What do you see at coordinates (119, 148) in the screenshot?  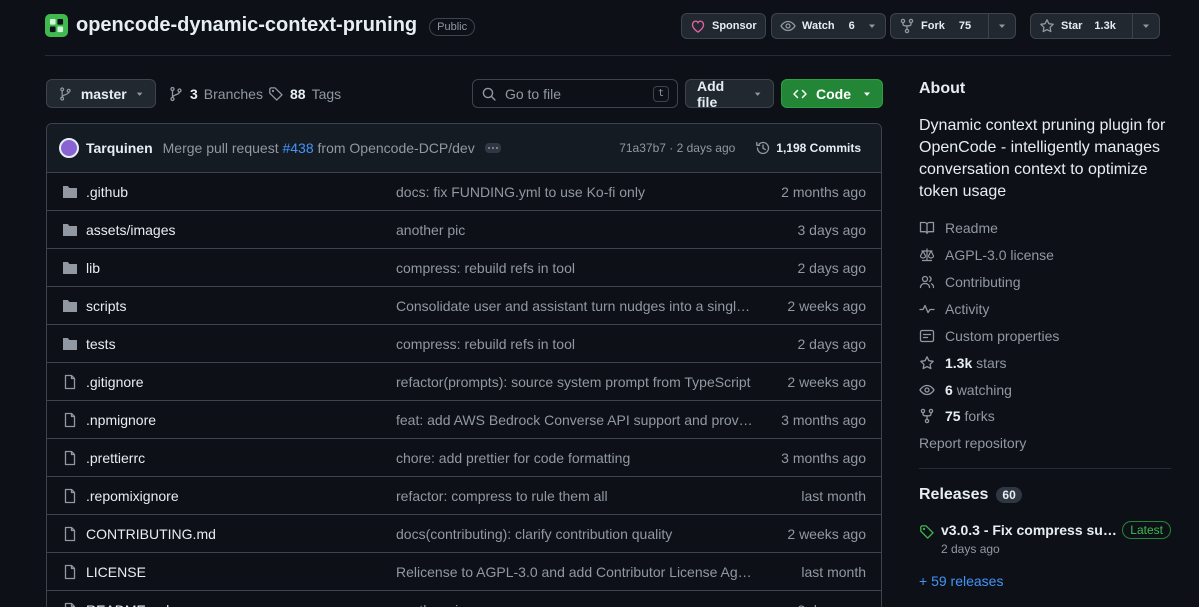 I see `commit-author-link: Tarquinen` at bounding box center [119, 148].